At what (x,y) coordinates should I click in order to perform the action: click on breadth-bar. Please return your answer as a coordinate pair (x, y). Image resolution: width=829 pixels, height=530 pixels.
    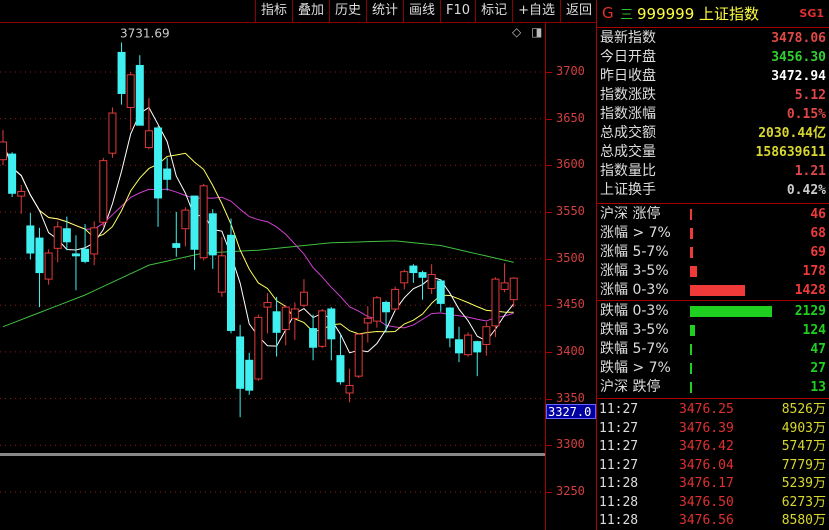
    Looking at the image, I should click on (731, 311).